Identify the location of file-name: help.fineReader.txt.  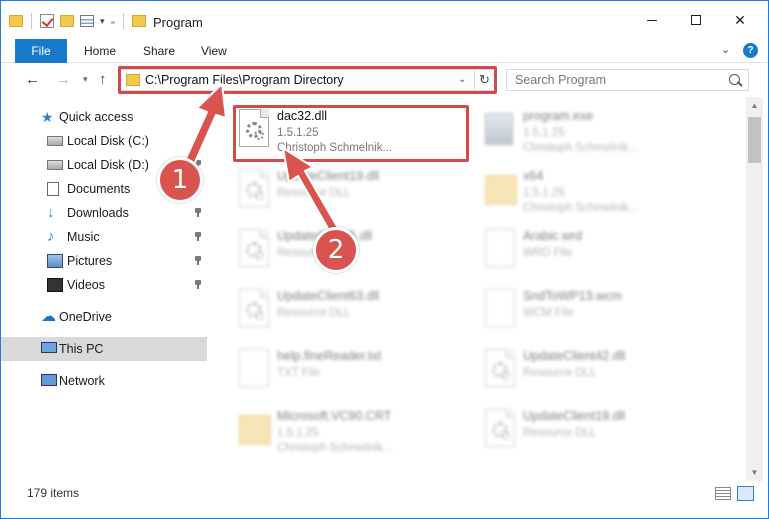
(329, 356).